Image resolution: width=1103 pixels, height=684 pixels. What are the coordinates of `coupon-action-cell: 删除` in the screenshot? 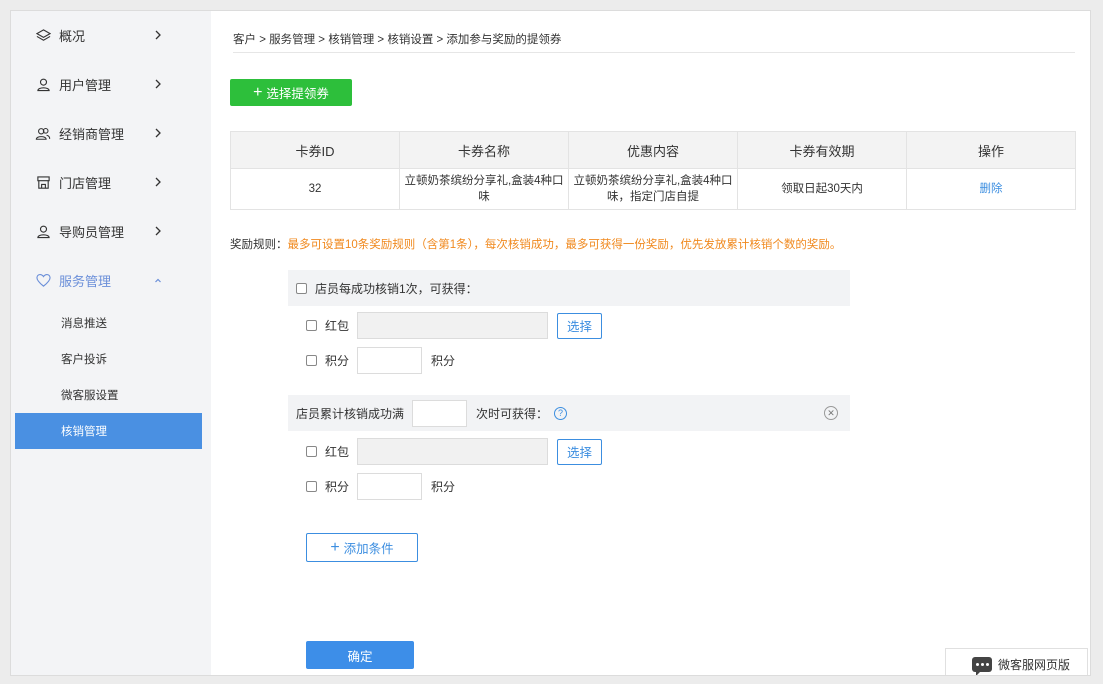 It's located at (991, 189).